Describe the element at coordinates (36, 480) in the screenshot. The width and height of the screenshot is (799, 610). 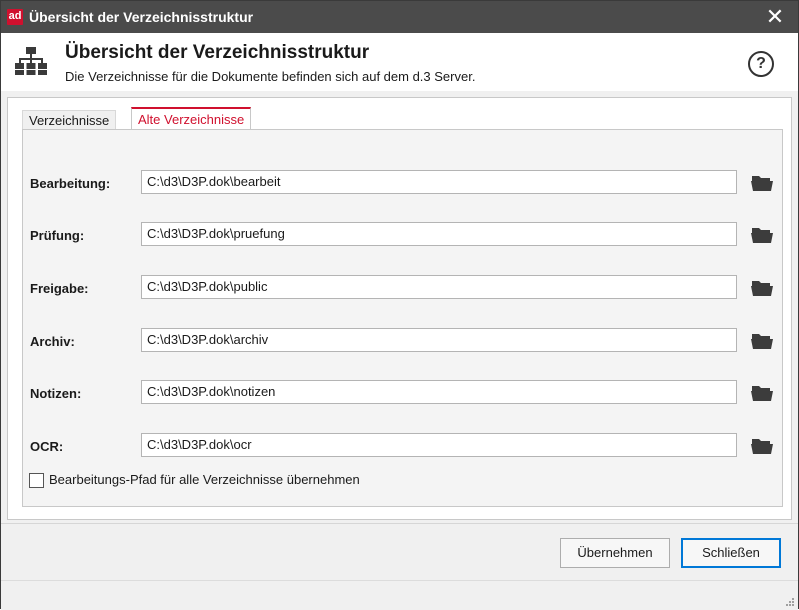
I see `apply-path-checkbox` at that location.